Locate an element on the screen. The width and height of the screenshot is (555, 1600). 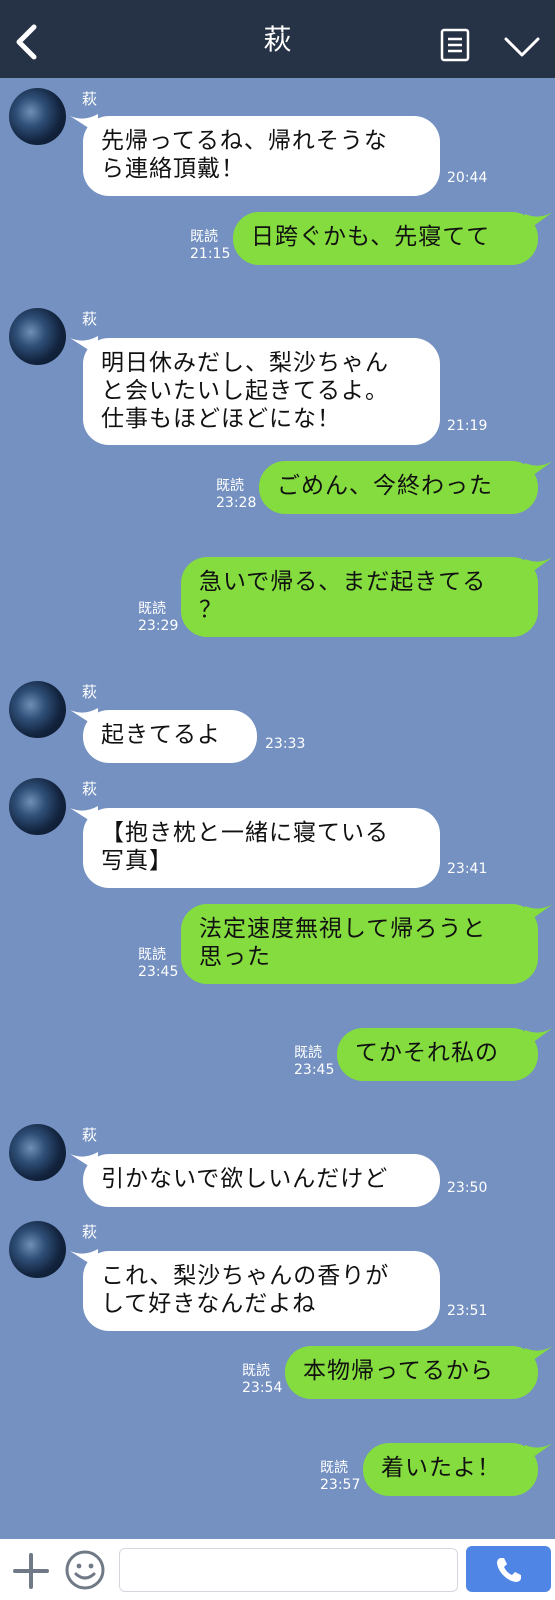
message-time: 23:29 is located at coordinates (158, 626).